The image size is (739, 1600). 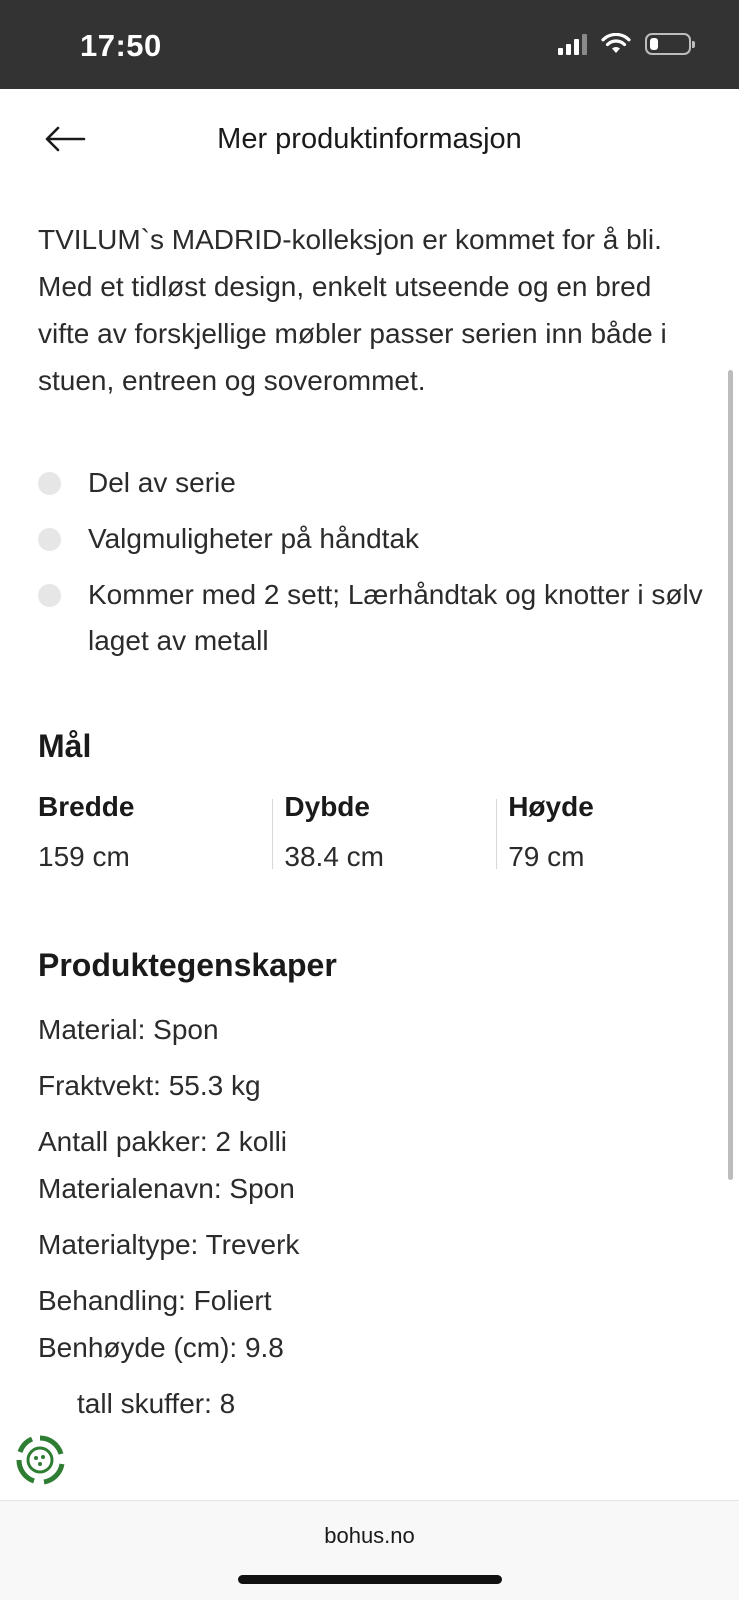 What do you see at coordinates (572, 44) in the screenshot?
I see `cellular-signal-icon` at bounding box center [572, 44].